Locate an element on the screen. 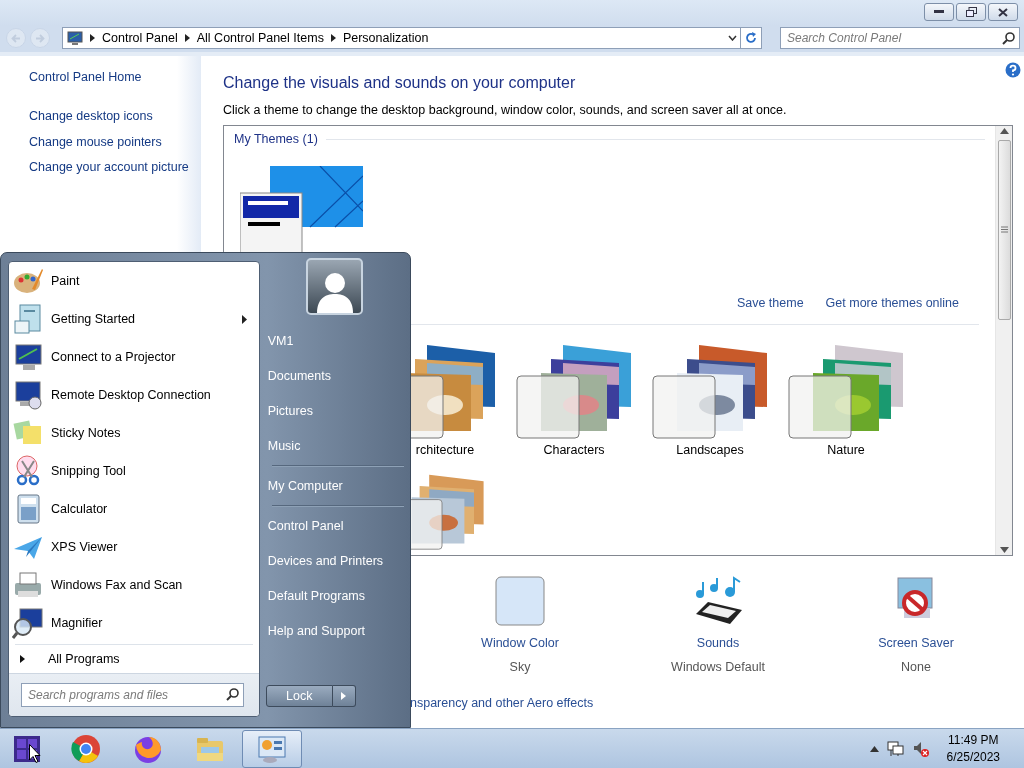 The width and height of the screenshot is (1024, 768). theme-link: Save theme is located at coordinates (770, 303).